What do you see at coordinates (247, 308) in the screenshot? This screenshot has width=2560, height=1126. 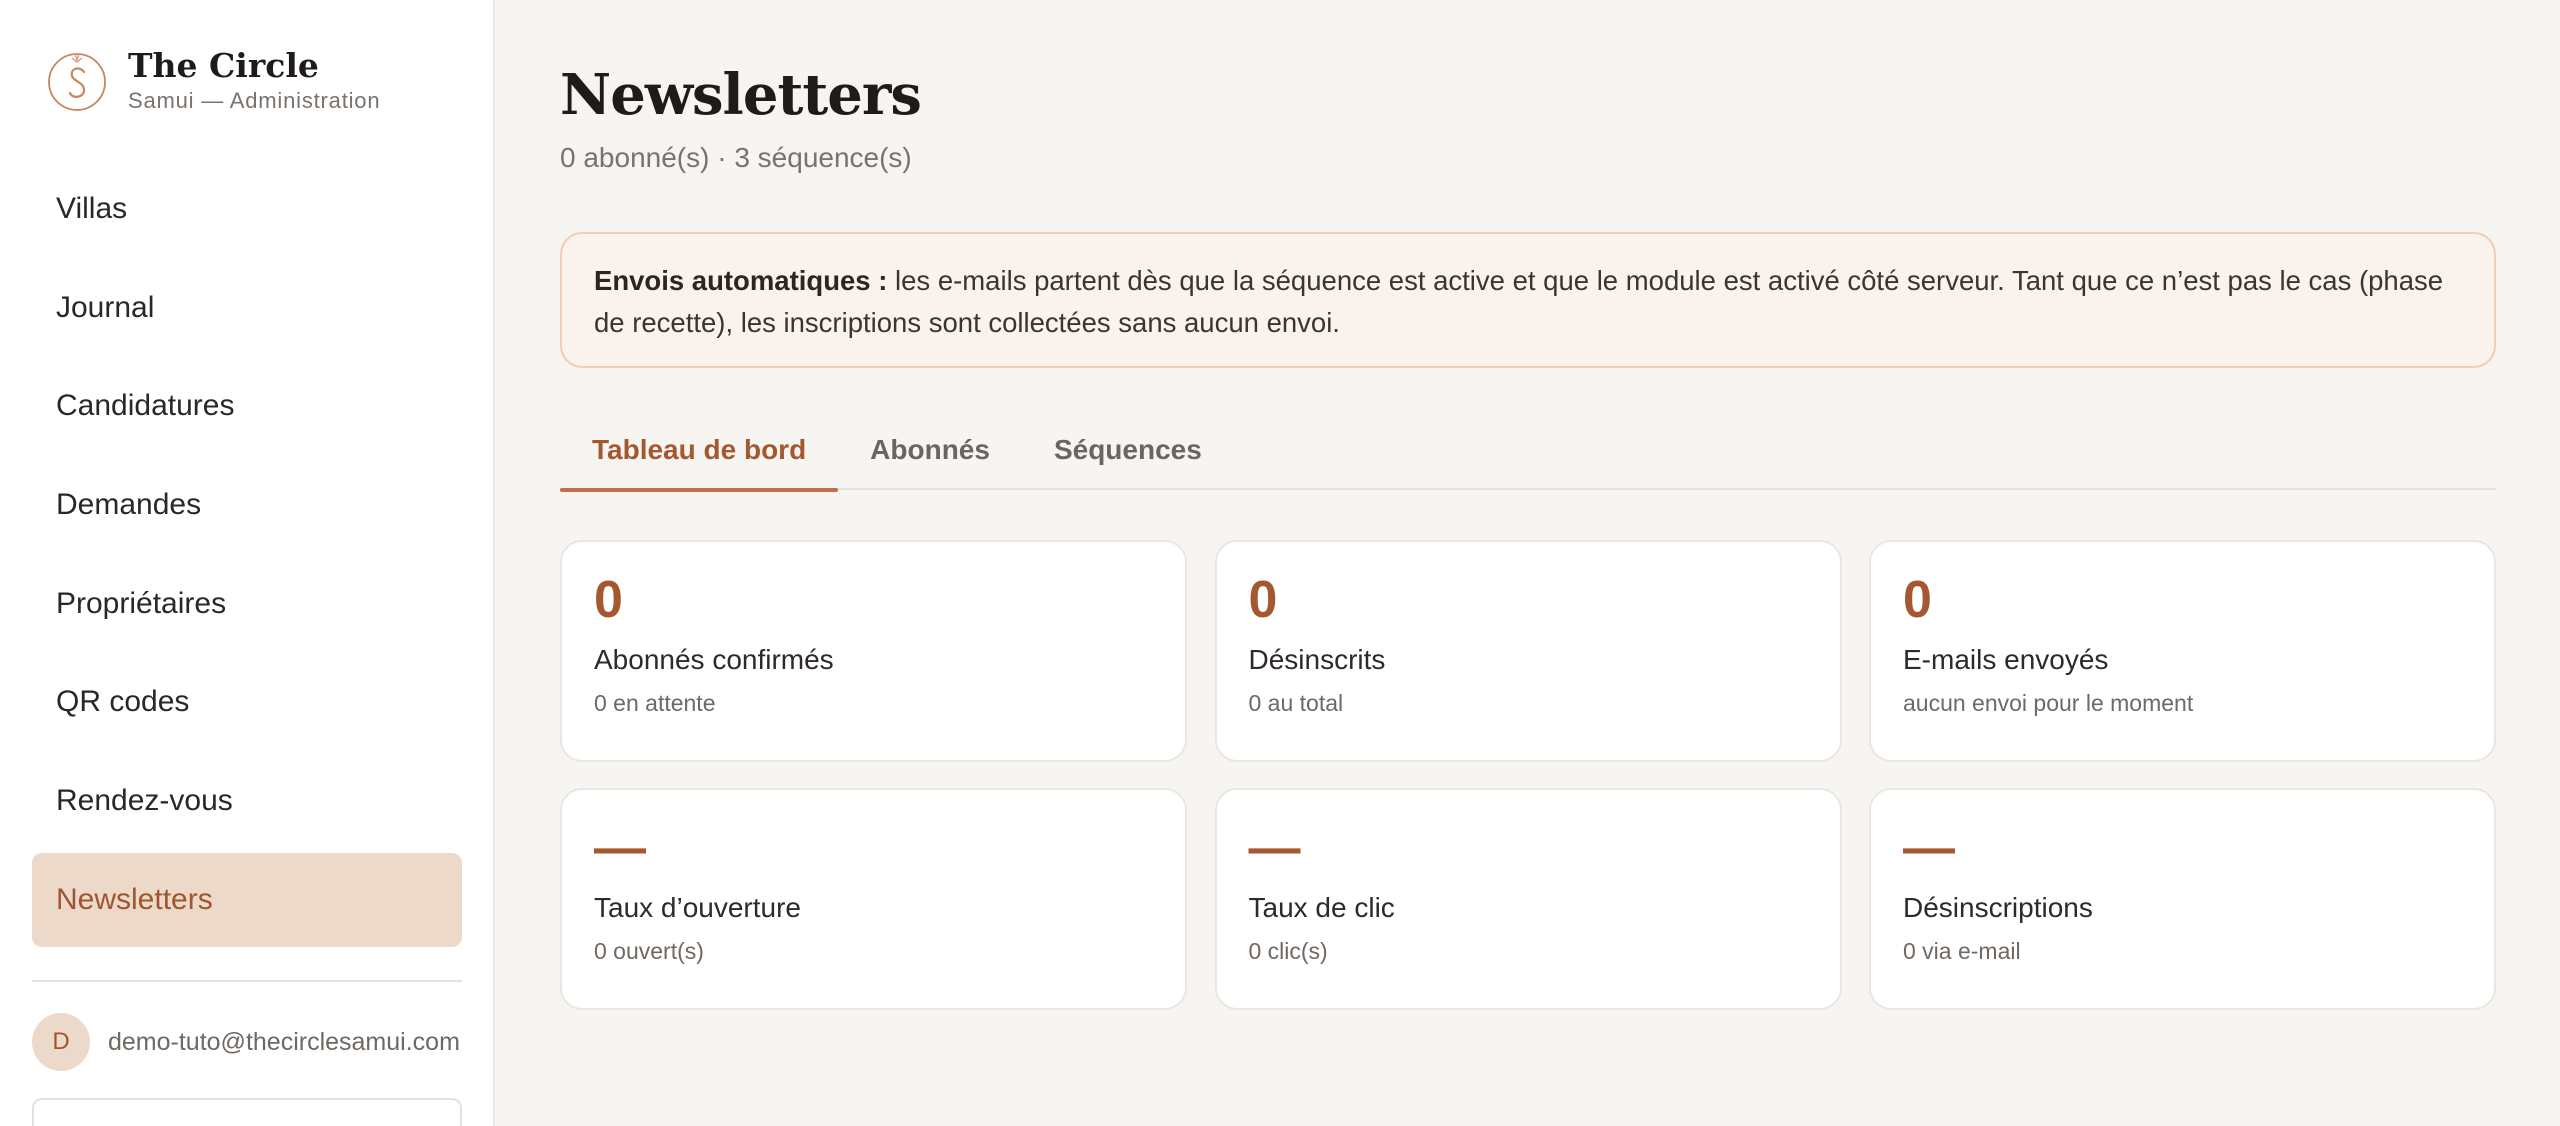 I see `sidebar-item-journal: Journal` at bounding box center [247, 308].